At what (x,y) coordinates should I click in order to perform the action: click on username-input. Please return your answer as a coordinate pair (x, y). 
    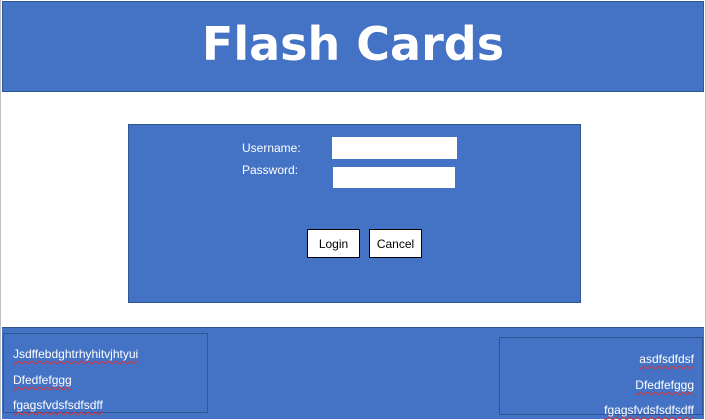
    Looking at the image, I should click on (394, 148).